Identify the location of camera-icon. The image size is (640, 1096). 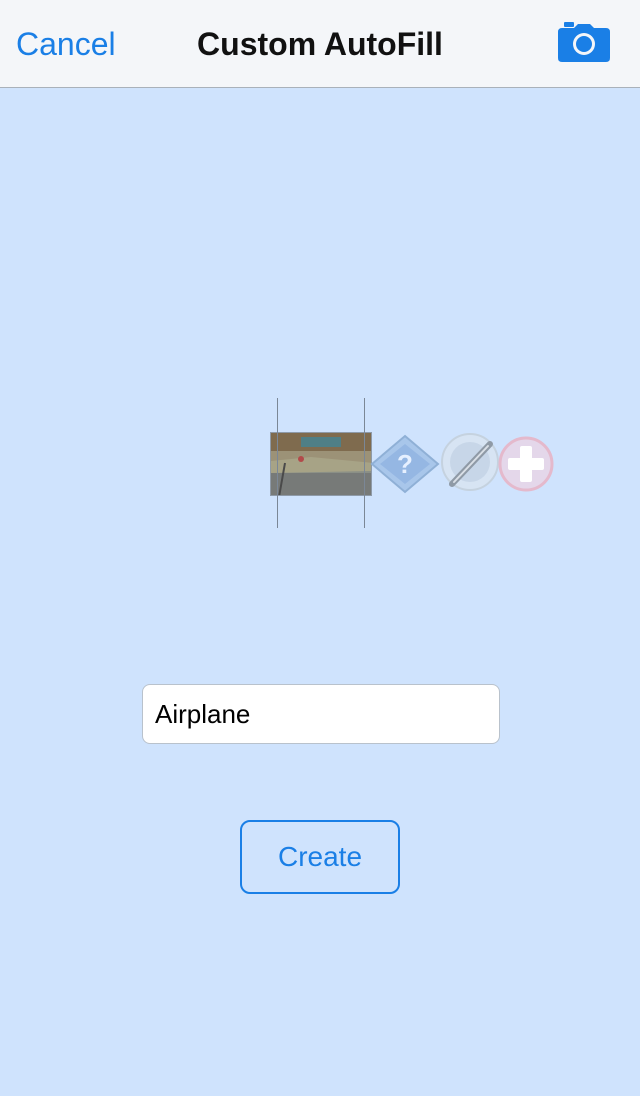
(584, 42).